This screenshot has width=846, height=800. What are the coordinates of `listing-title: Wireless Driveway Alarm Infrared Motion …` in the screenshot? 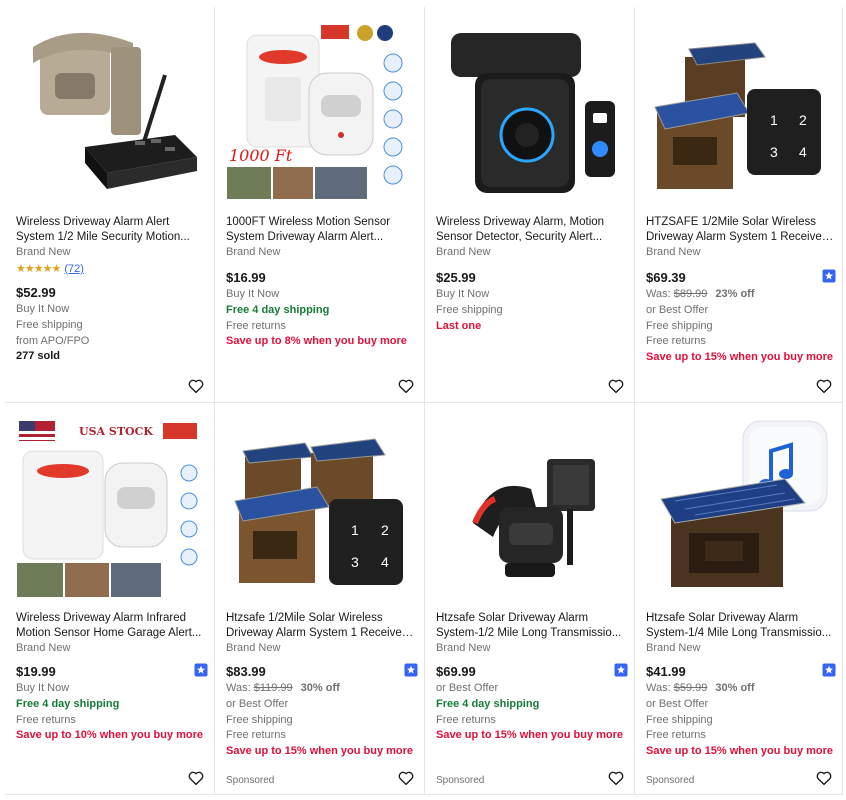 It's located at (110, 626).